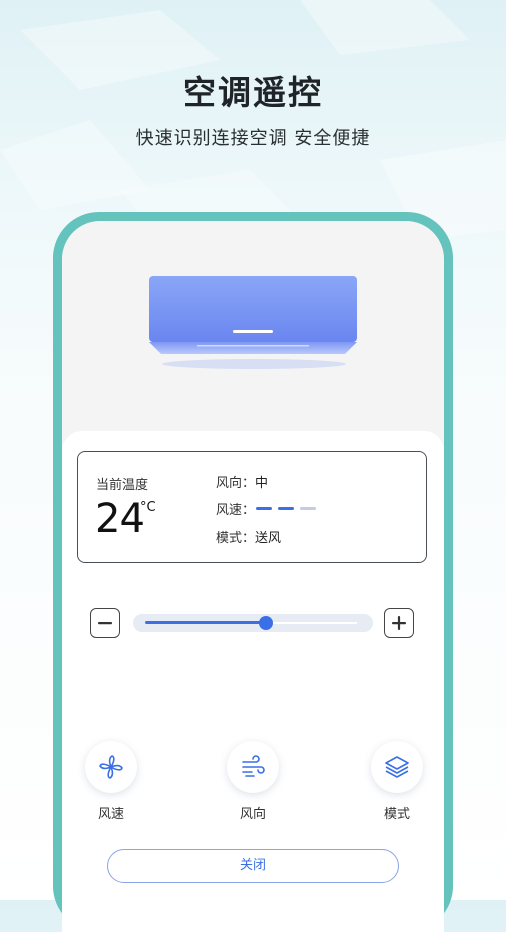  I want to click on wind-direction-circle, so click(253, 767).